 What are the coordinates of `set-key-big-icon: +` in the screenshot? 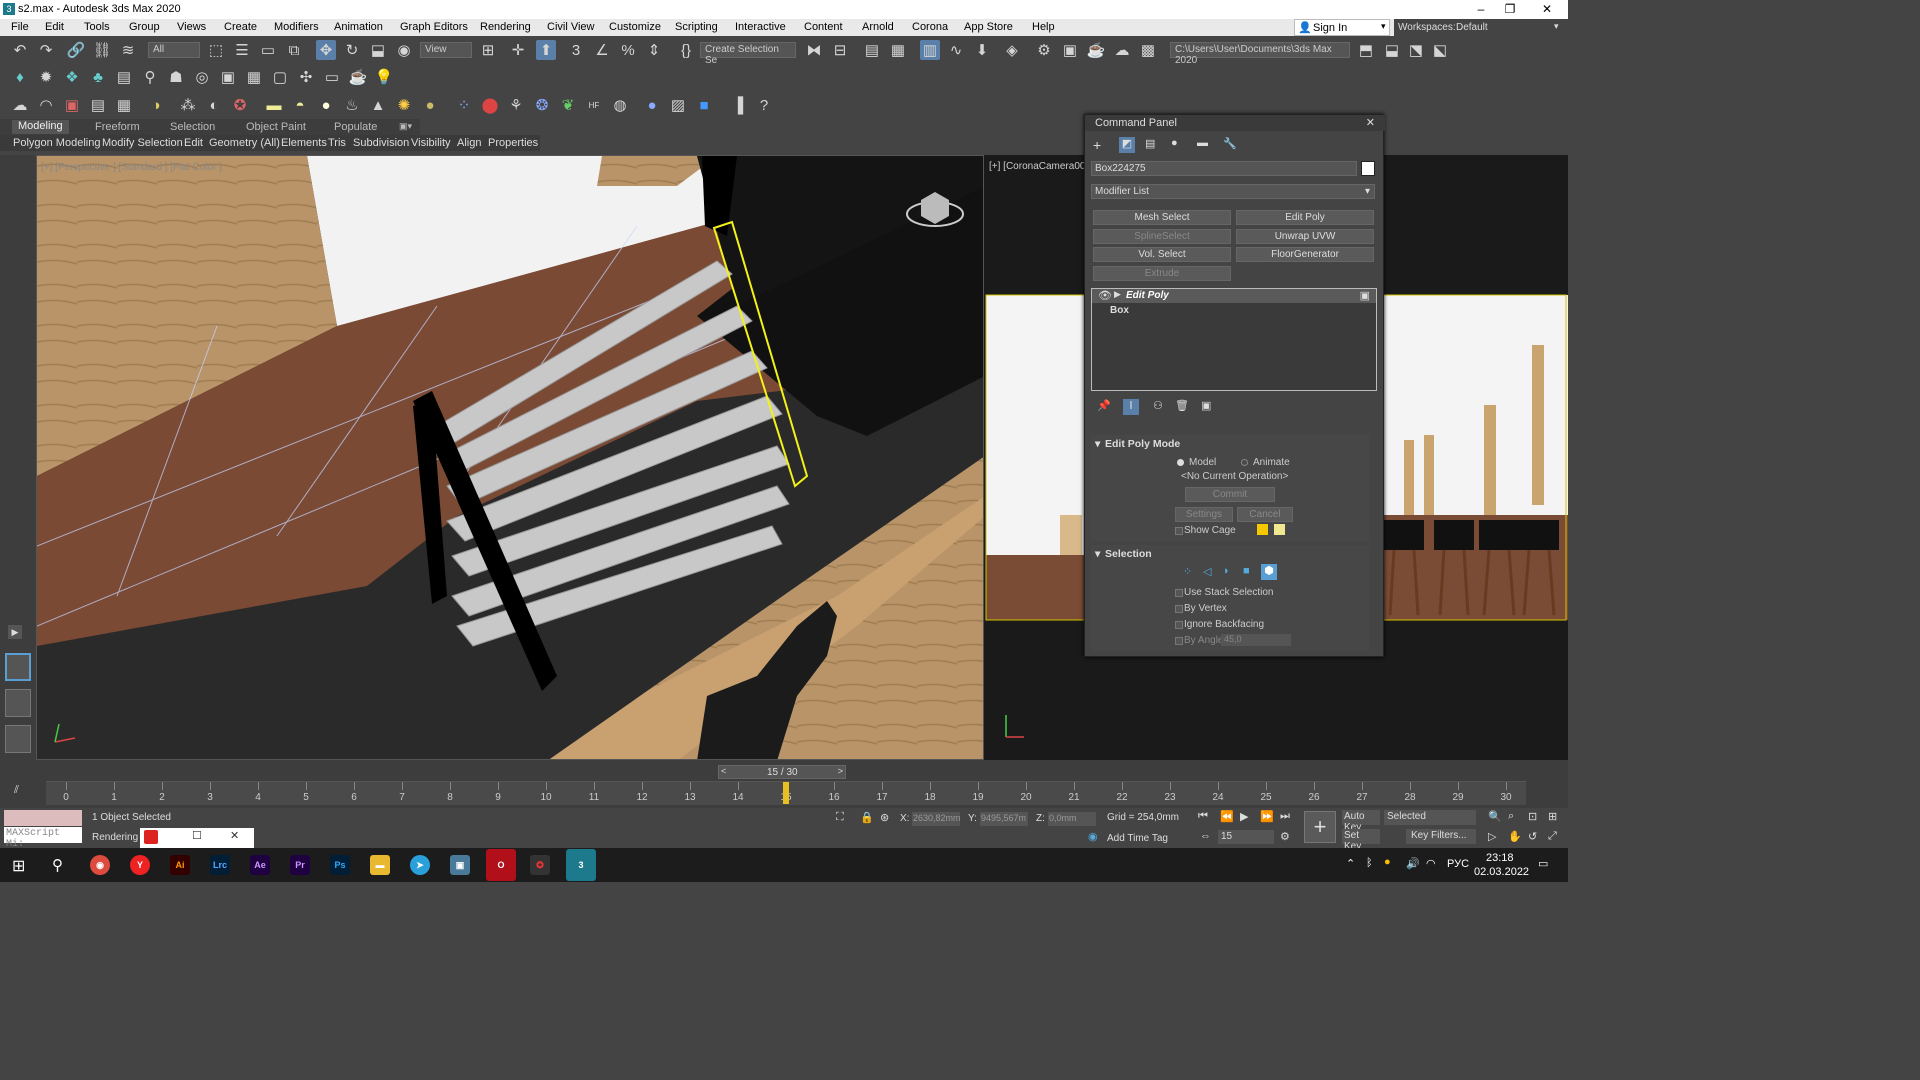 It's located at (1320, 827).